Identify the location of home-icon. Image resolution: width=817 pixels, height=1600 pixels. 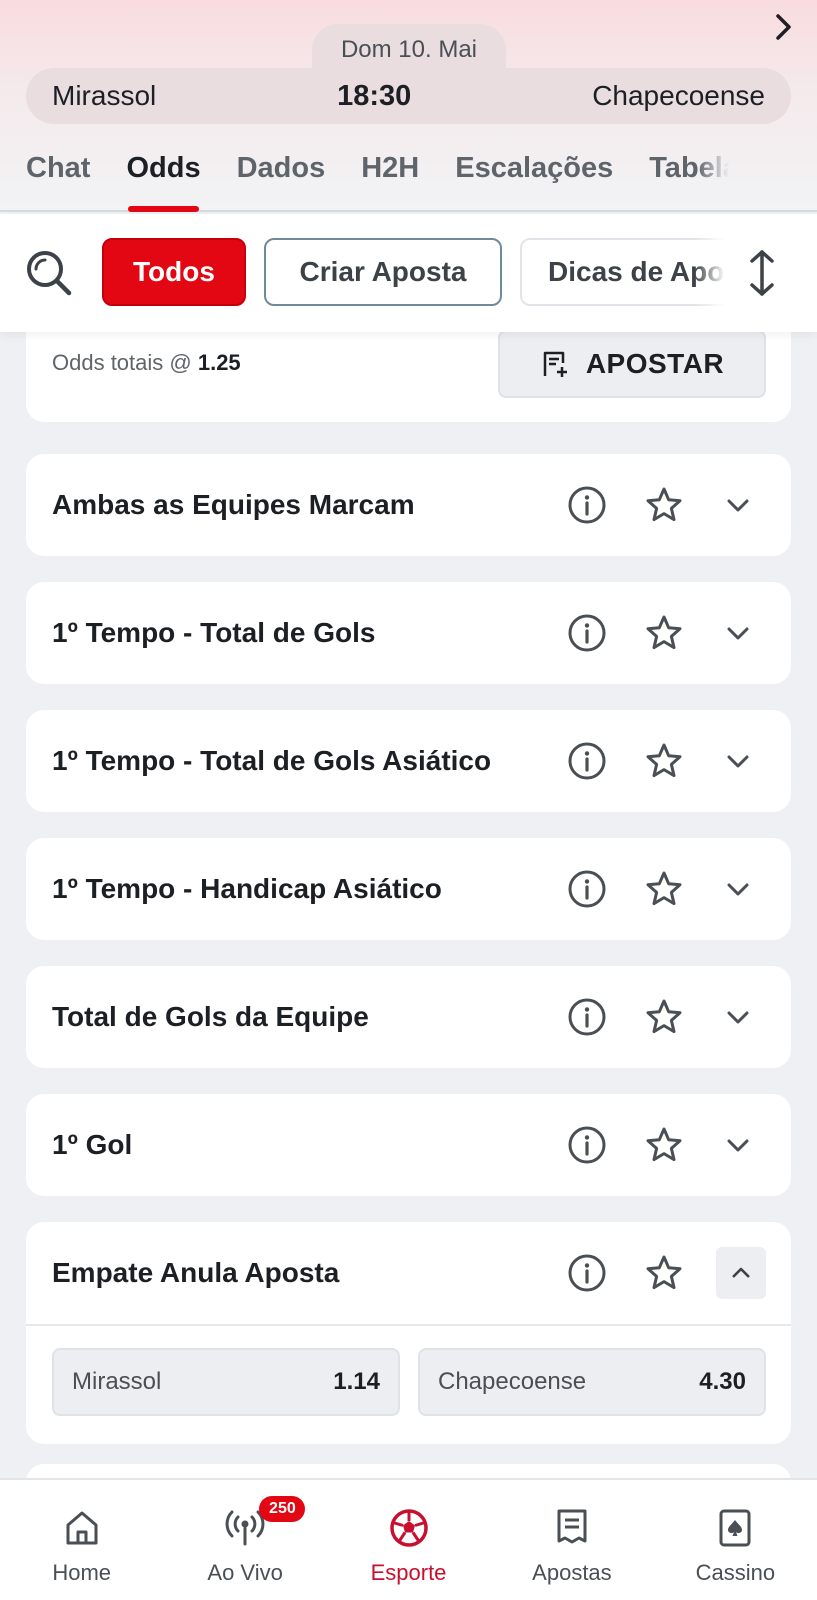
(82, 1528).